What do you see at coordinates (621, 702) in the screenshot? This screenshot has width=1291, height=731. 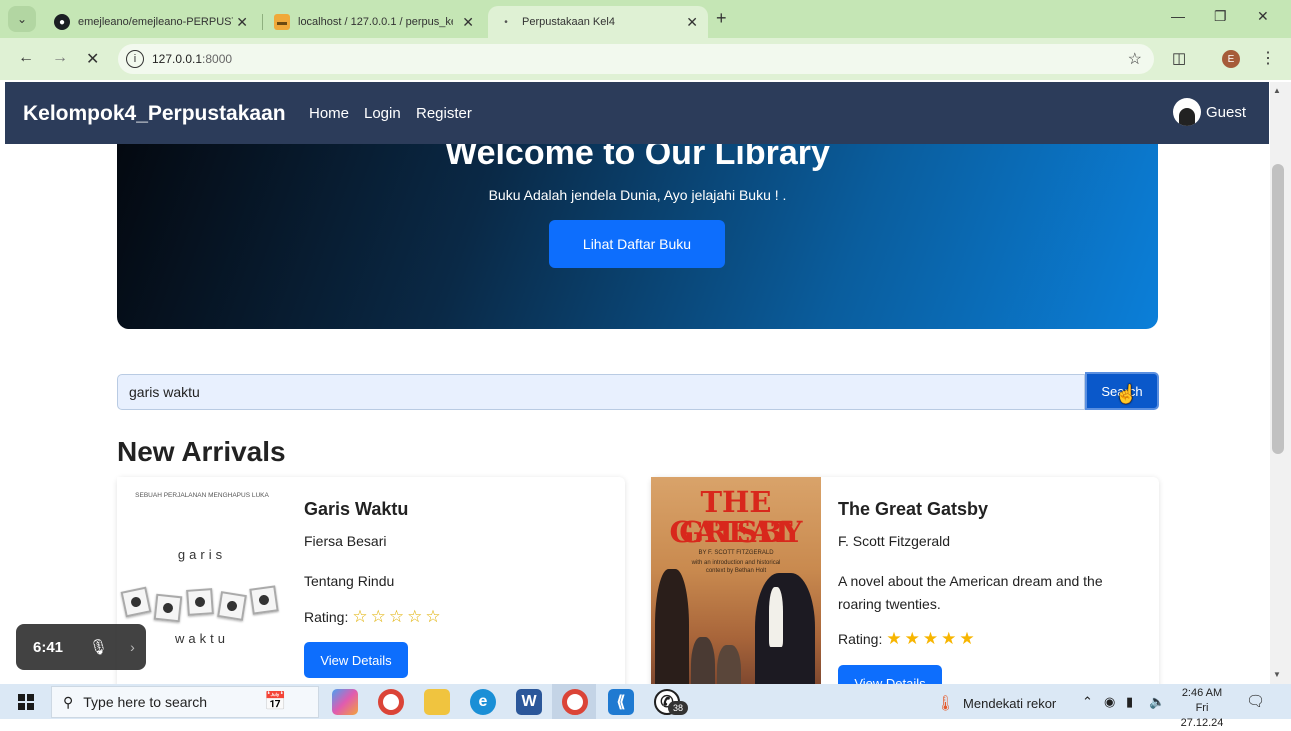 I see `vscode-icon: ⟪` at bounding box center [621, 702].